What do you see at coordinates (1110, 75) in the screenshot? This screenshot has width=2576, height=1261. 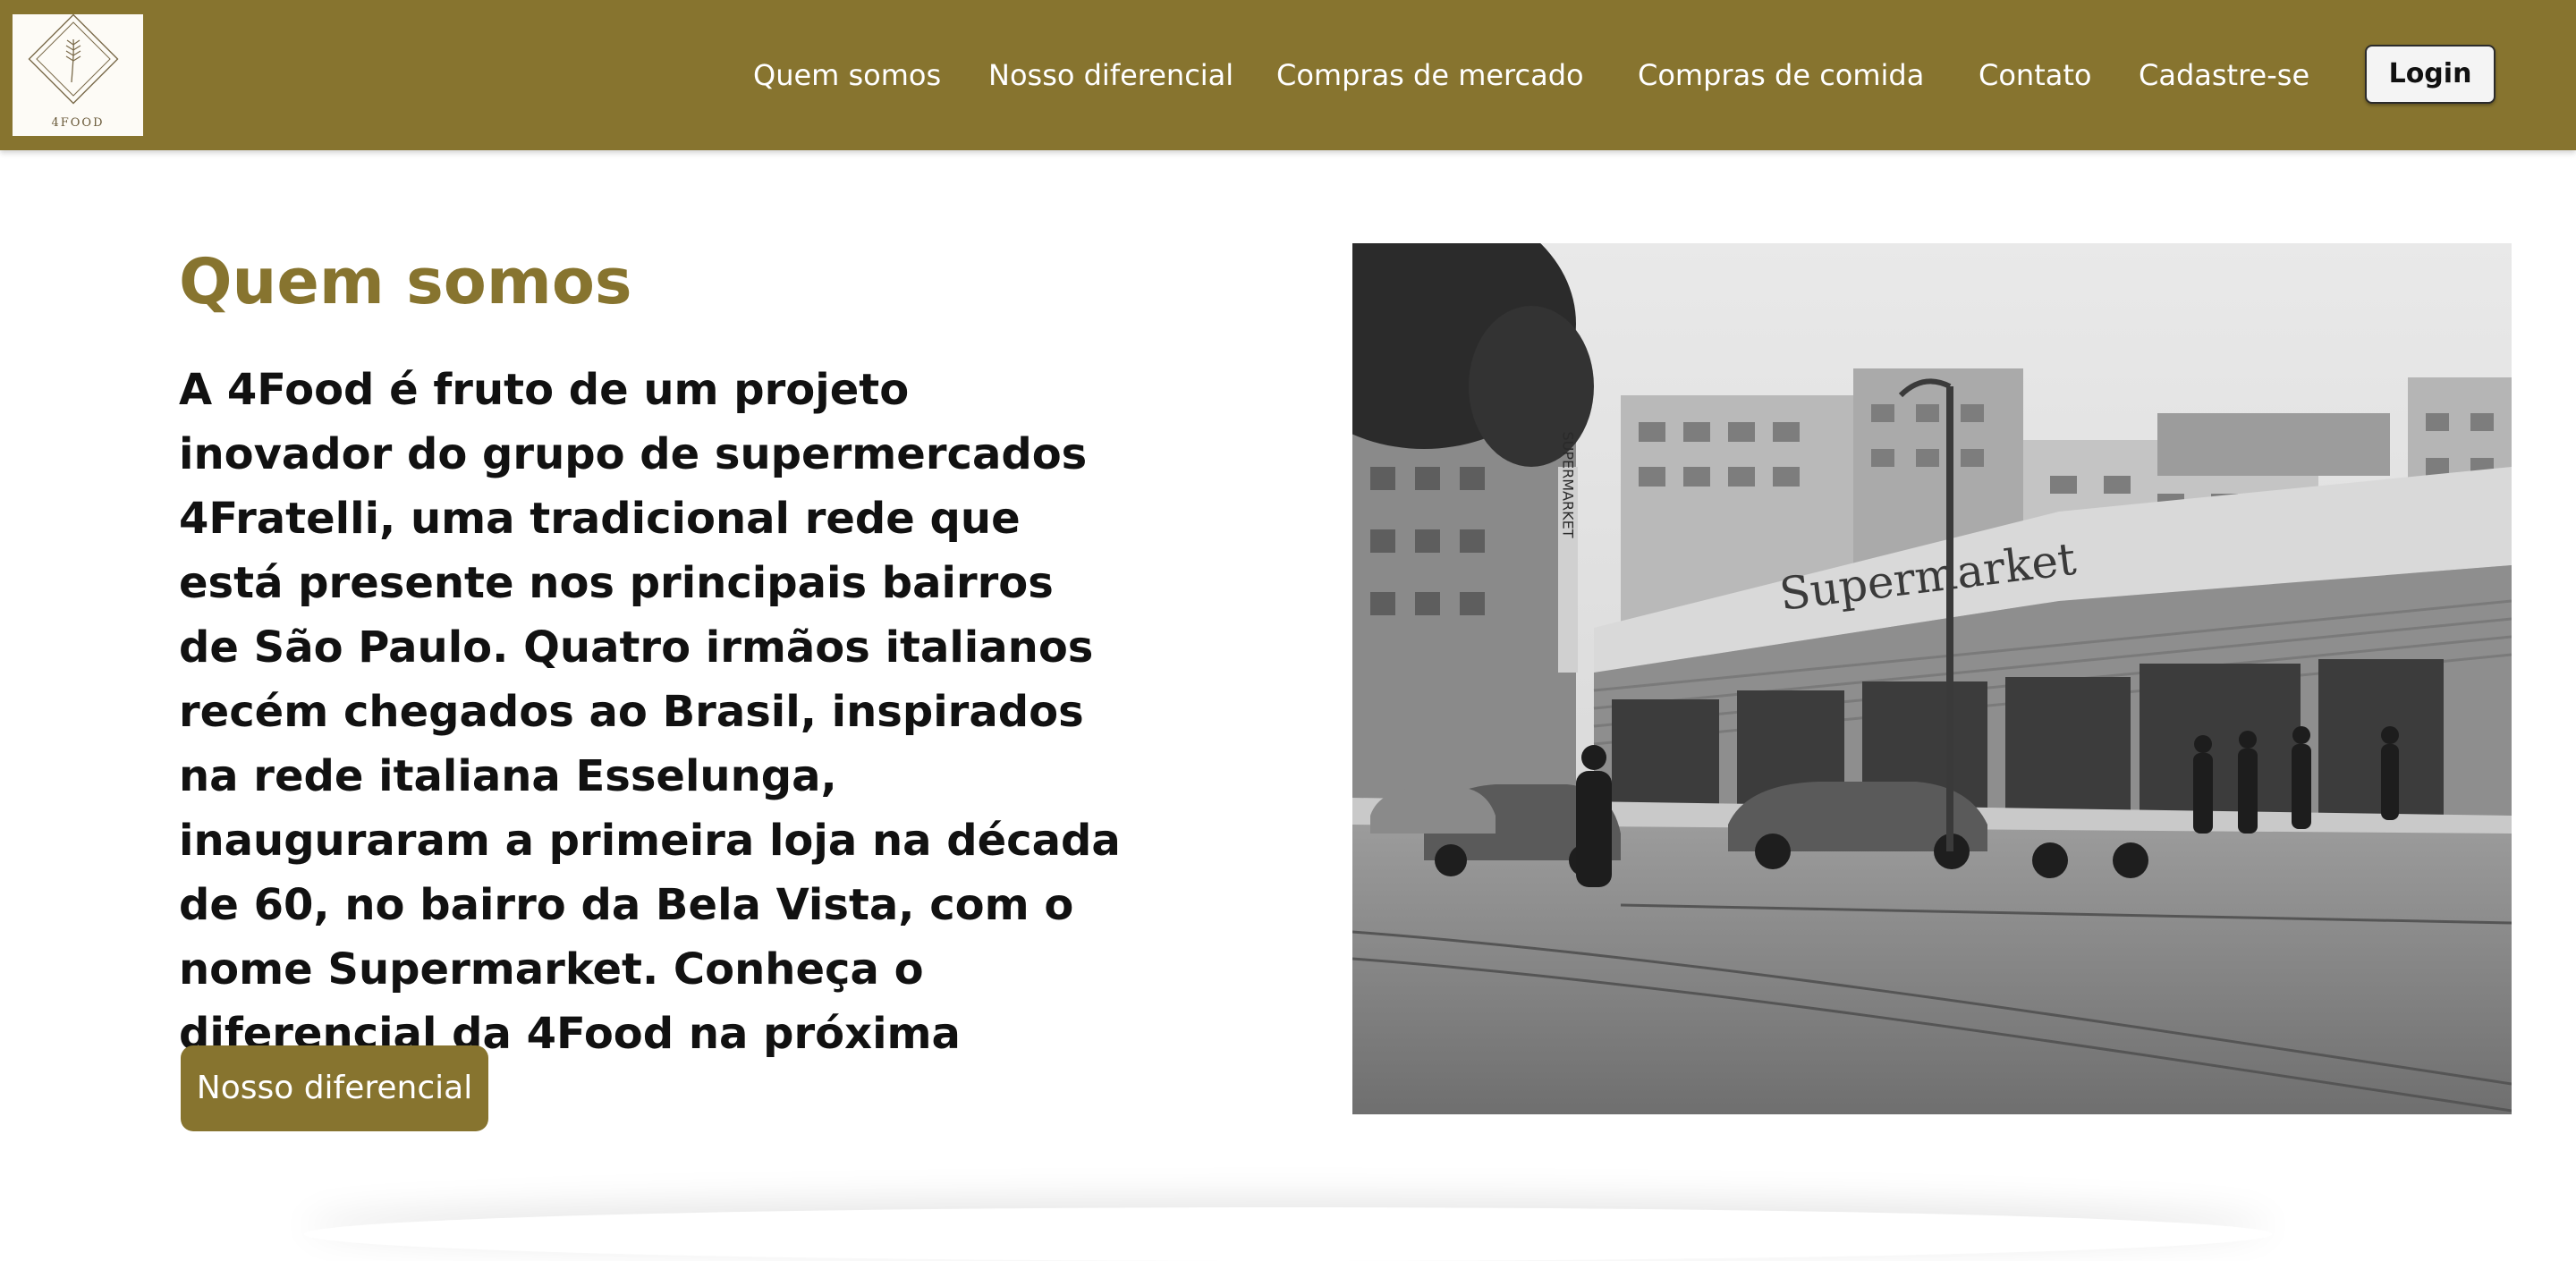 I see `nav-nosso-diferencial: Nosso diferencial` at bounding box center [1110, 75].